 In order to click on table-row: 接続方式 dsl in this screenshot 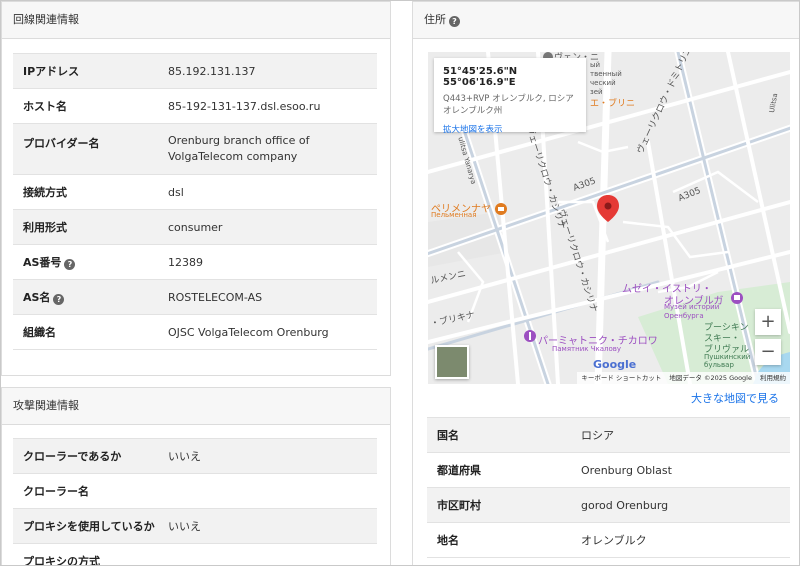, I will do `click(195, 192)`.